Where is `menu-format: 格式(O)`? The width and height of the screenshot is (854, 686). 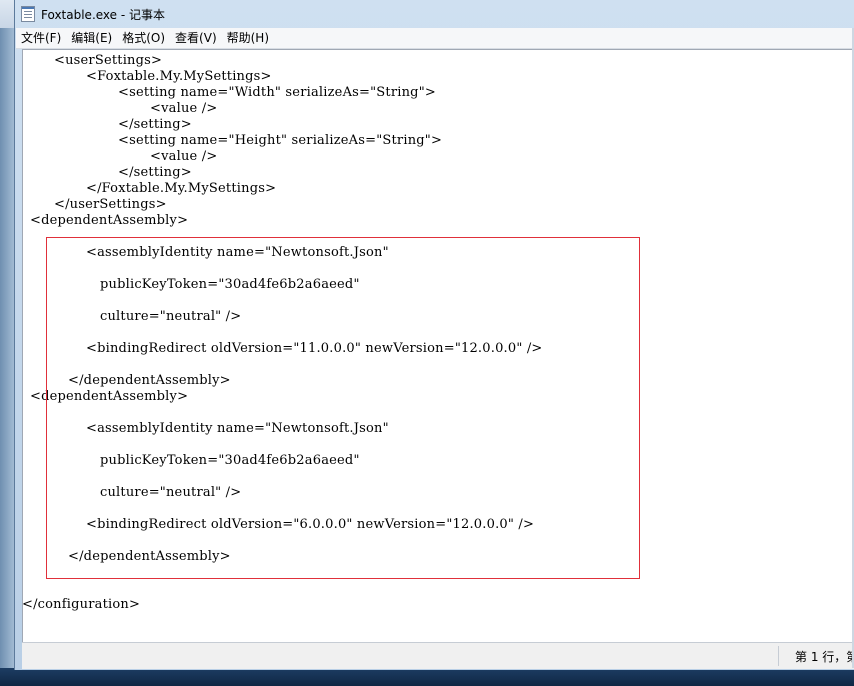 menu-format: 格式(O) is located at coordinates (143, 38).